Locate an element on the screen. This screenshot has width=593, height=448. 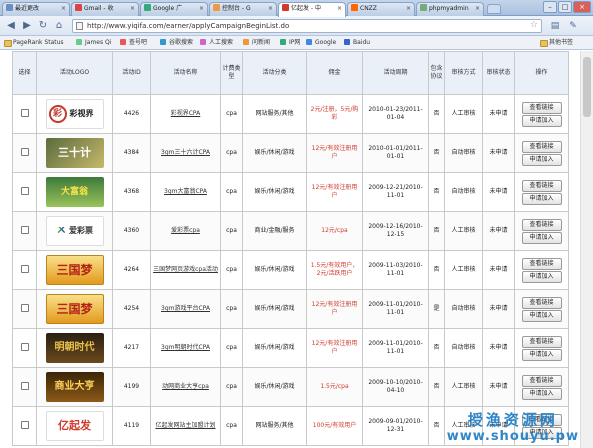
new-tab-button is located at coordinates (494, 9).